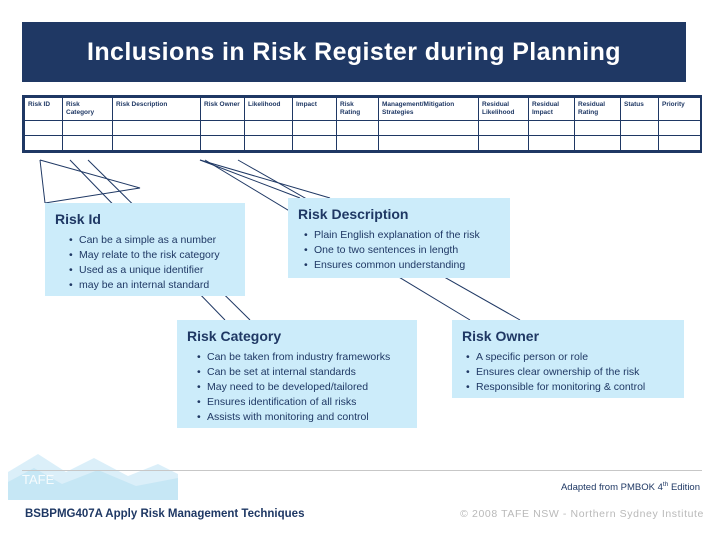  Describe the element at coordinates (611, 488) in the screenshot. I see `footer-source-main: Adapted from PMBOK 4` at that location.